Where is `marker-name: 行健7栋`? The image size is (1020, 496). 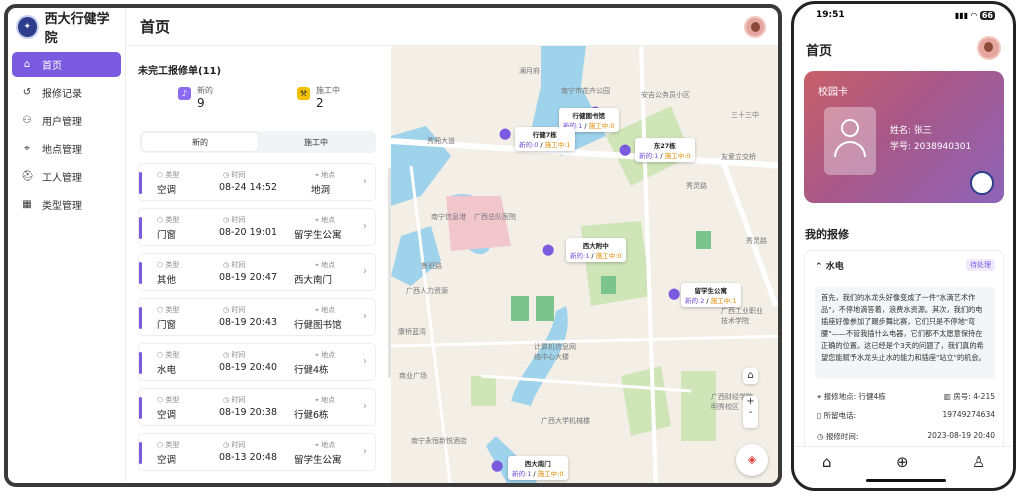 marker-name: 行健7栋 is located at coordinates (544, 135).